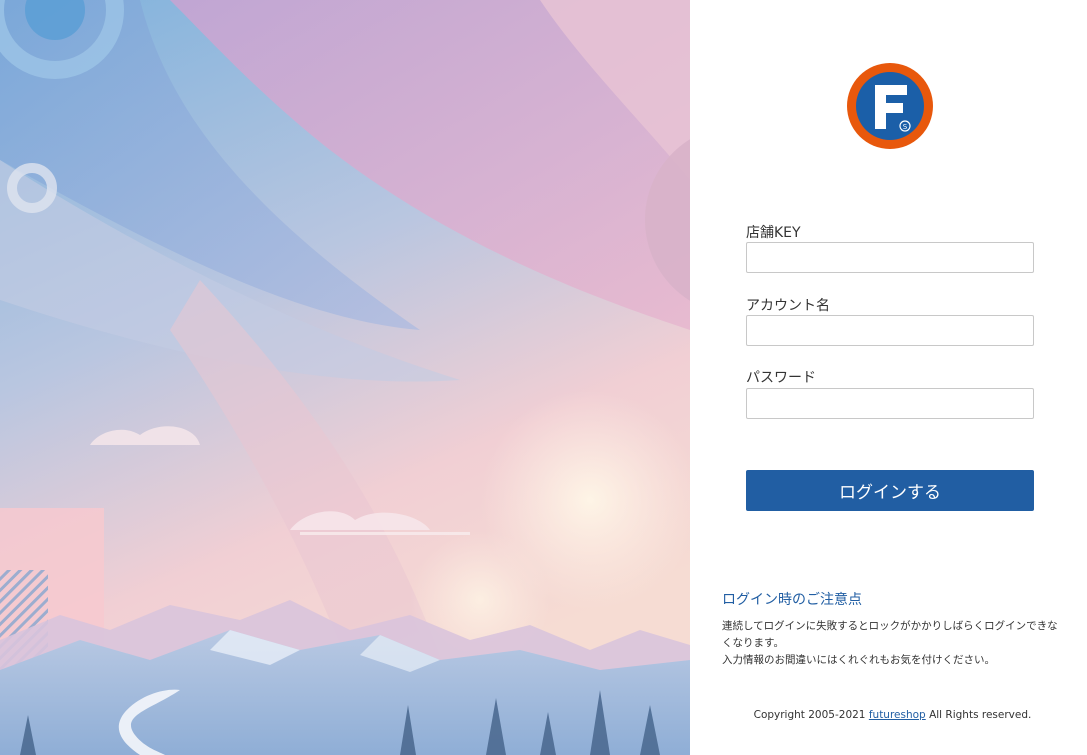 Image resolution: width=1087 pixels, height=755 pixels. Describe the element at coordinates (905, 127) in the screenshot. I see `svg-text: S` at that location.